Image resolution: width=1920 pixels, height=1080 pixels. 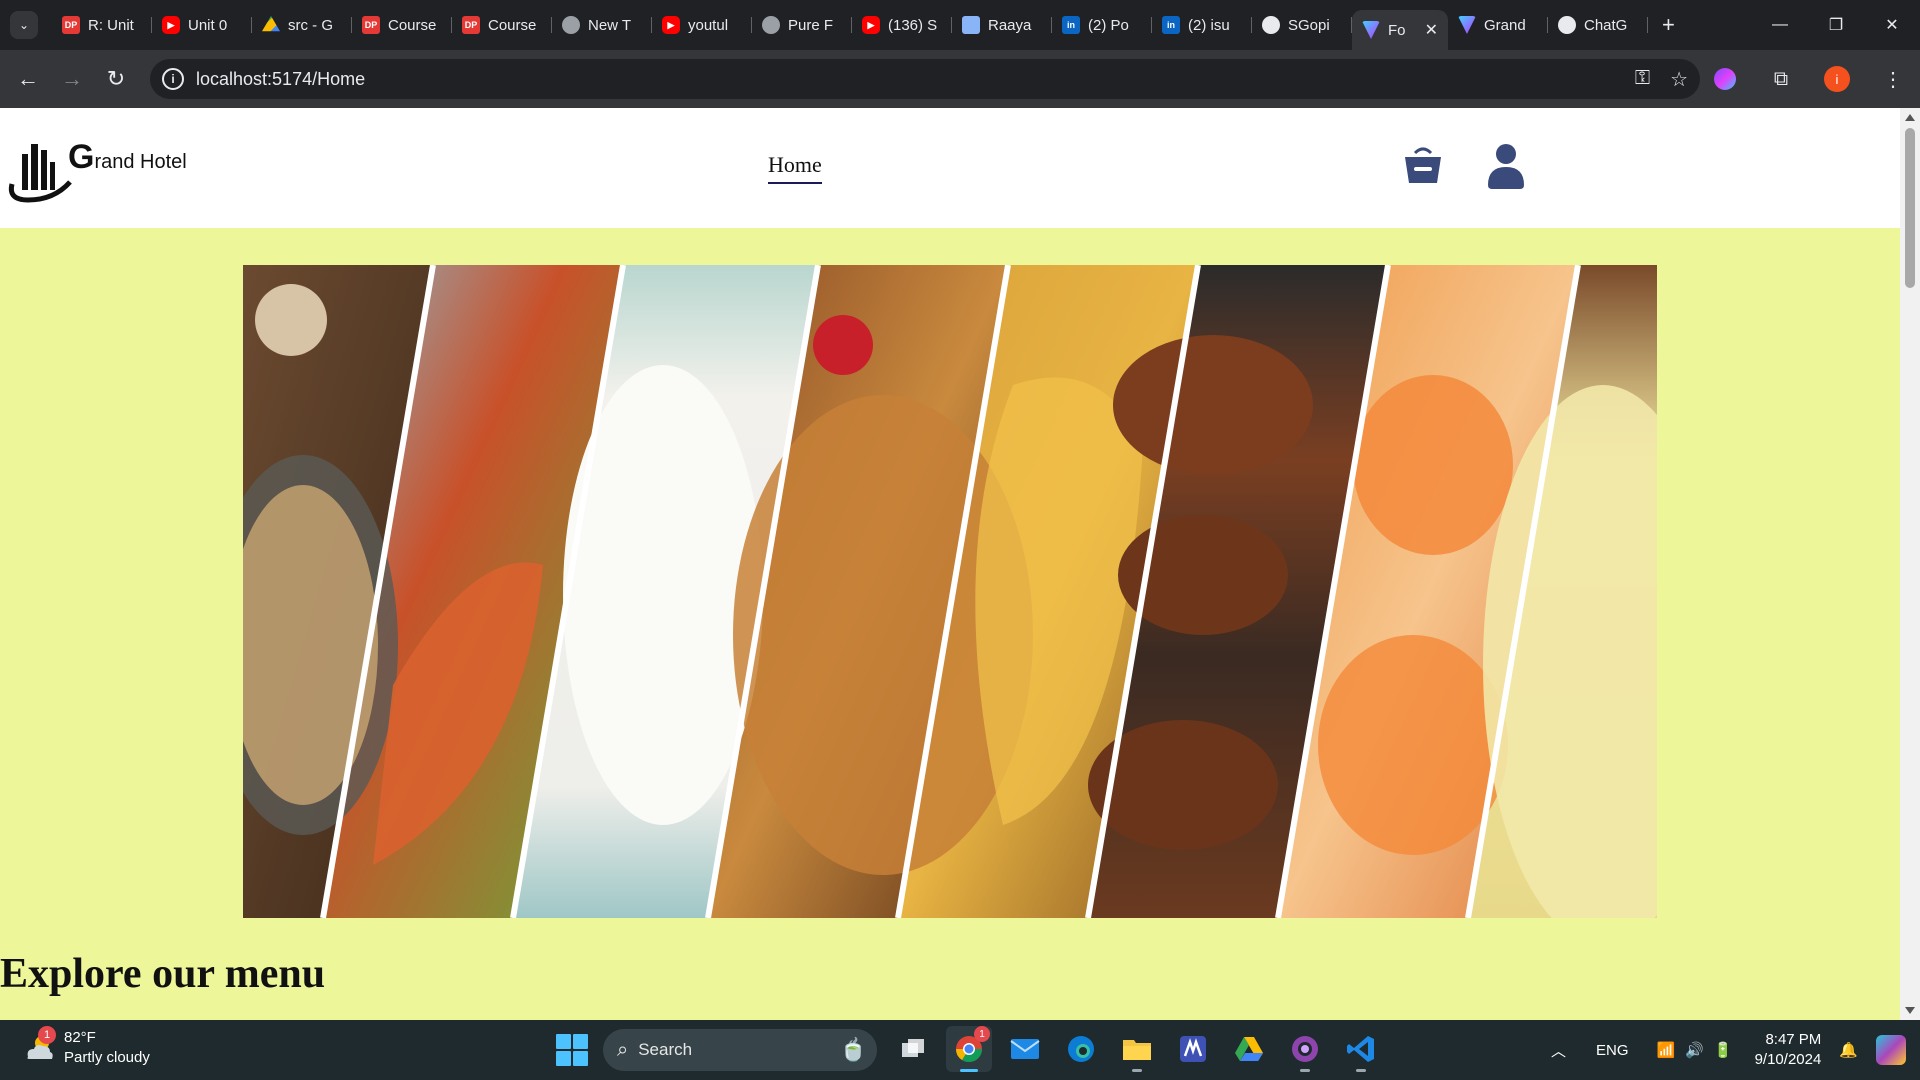 What do you see at coordinates (1249, 1049) in the screenshot?
I see `google-drive-icon` at bounding box center [1249, 1049].